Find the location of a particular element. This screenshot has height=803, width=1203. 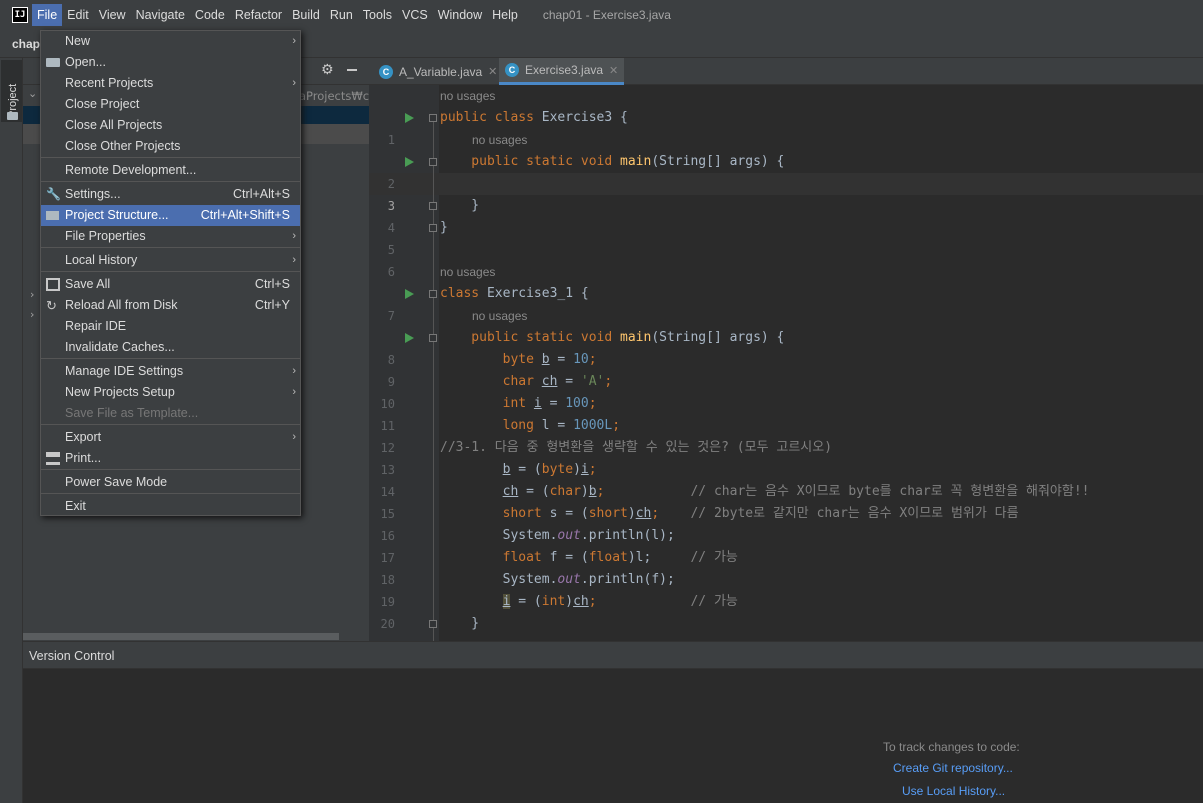

menu-item-label: Close Other Projects is located at coordinates (123, 146).